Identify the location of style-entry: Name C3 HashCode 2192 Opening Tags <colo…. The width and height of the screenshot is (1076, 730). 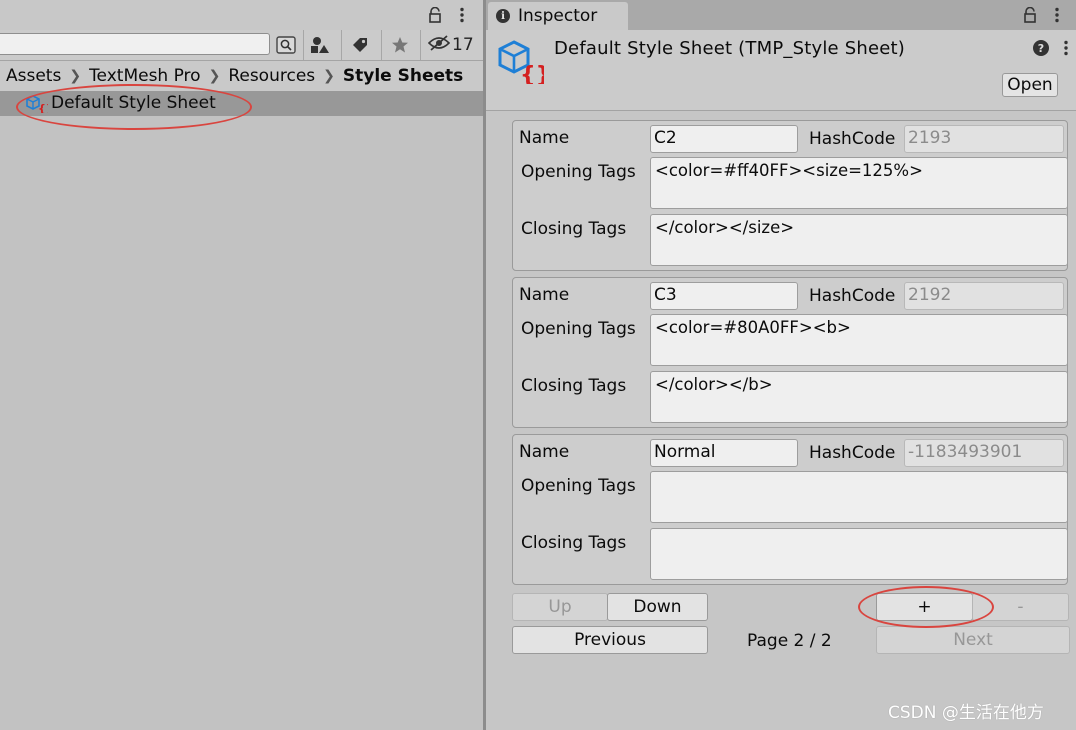
(790, 352).